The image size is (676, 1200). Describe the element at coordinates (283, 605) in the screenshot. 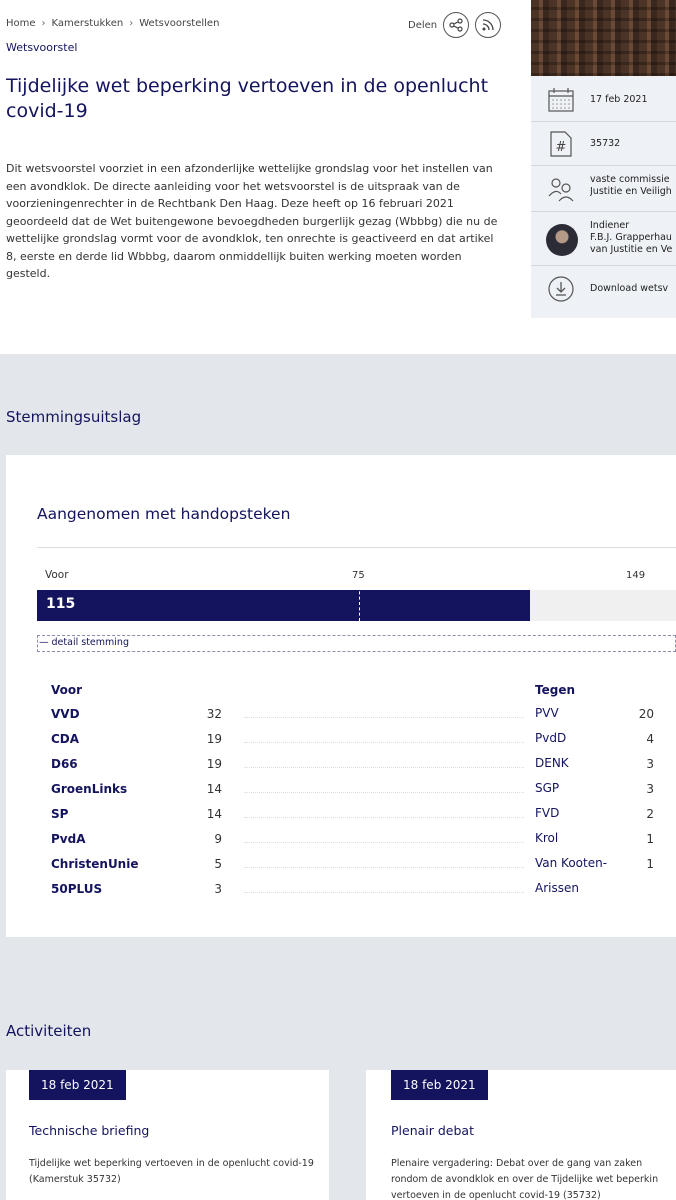

I see `vote-bar-fill` at that location.